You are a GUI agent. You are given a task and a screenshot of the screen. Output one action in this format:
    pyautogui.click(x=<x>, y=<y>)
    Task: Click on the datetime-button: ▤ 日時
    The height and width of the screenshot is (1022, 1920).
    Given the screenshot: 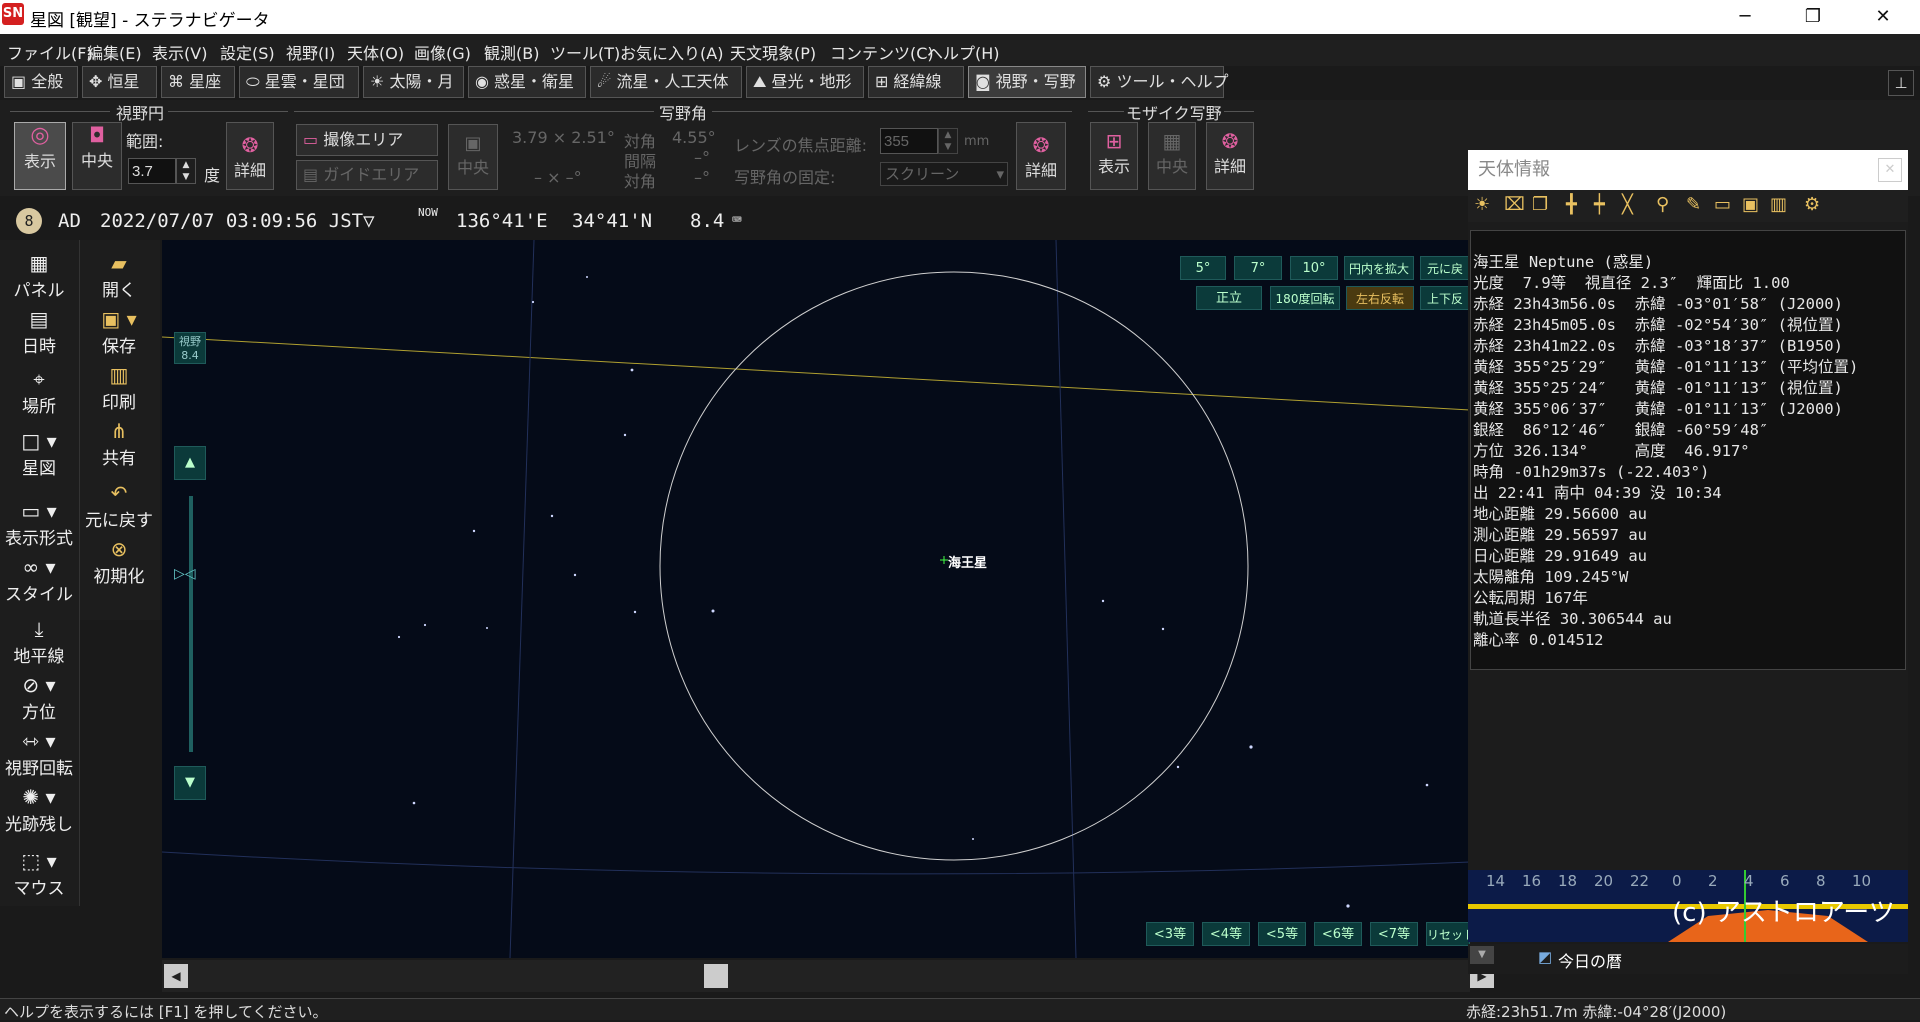 What is the action you would take?
    pyautogui.click(x=39, y=331)
    